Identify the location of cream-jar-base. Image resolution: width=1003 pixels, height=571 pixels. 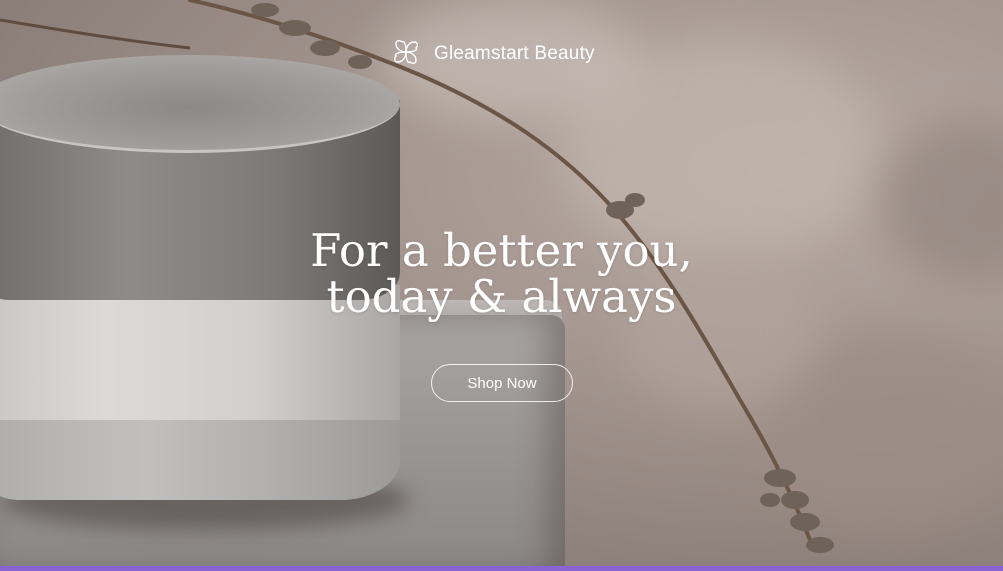
(200, 460).